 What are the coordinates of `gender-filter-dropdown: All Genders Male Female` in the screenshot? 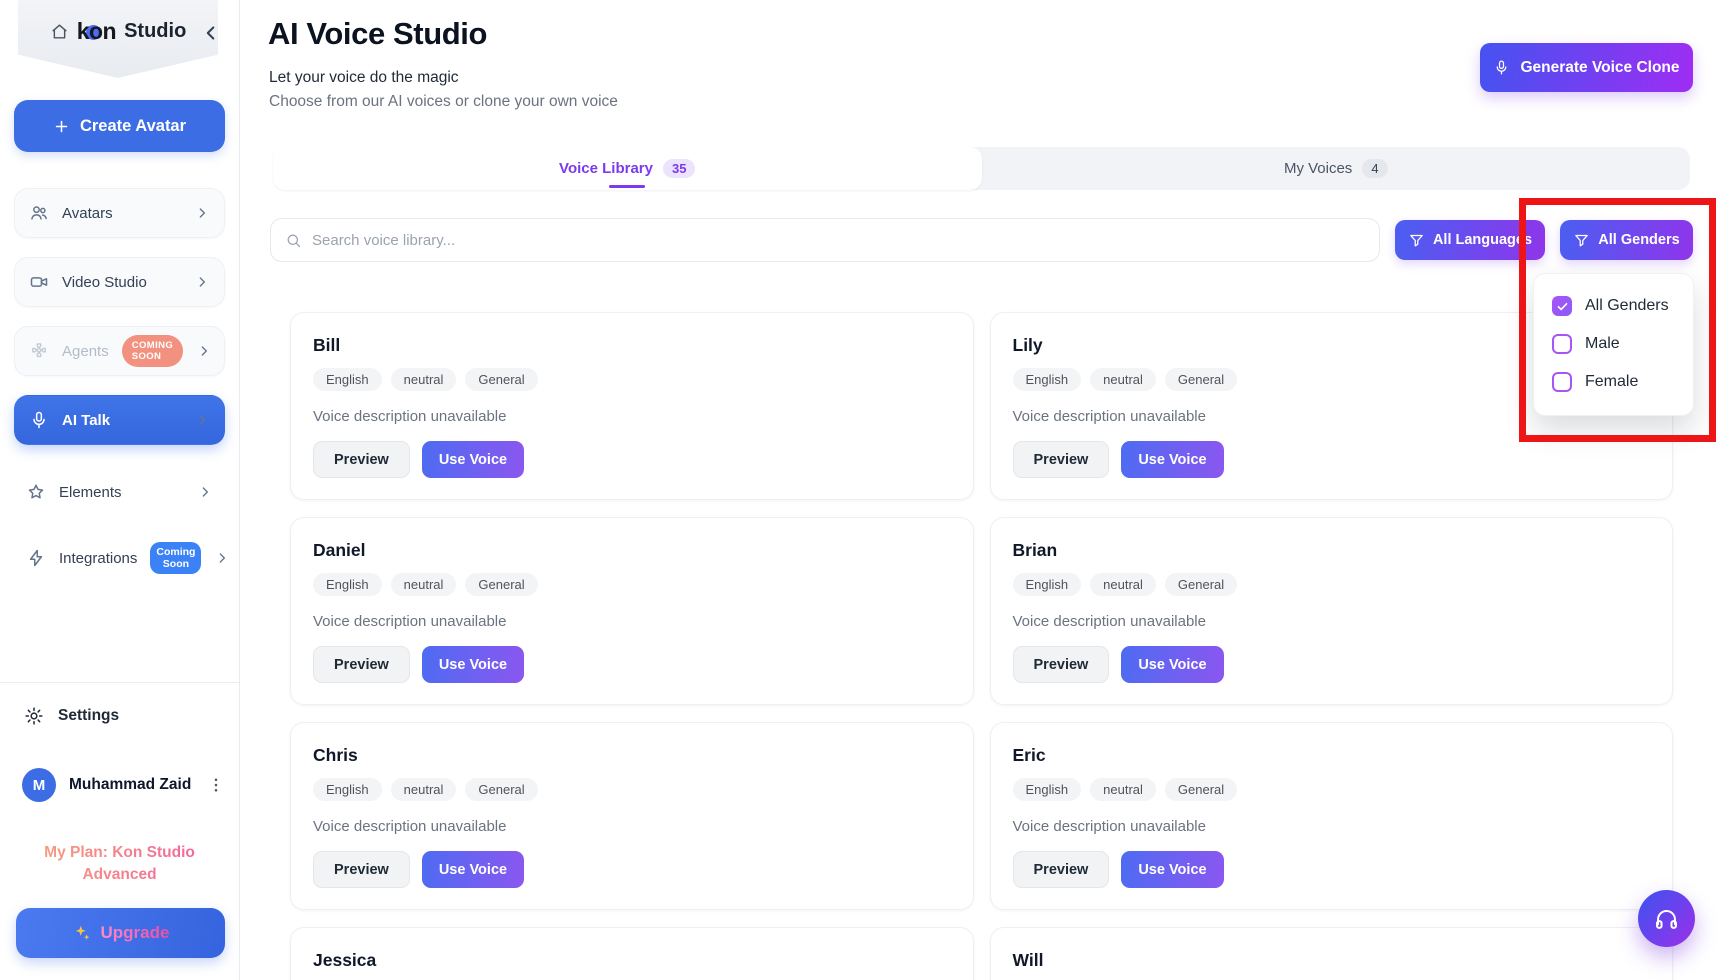 It's located at (1613, 344).